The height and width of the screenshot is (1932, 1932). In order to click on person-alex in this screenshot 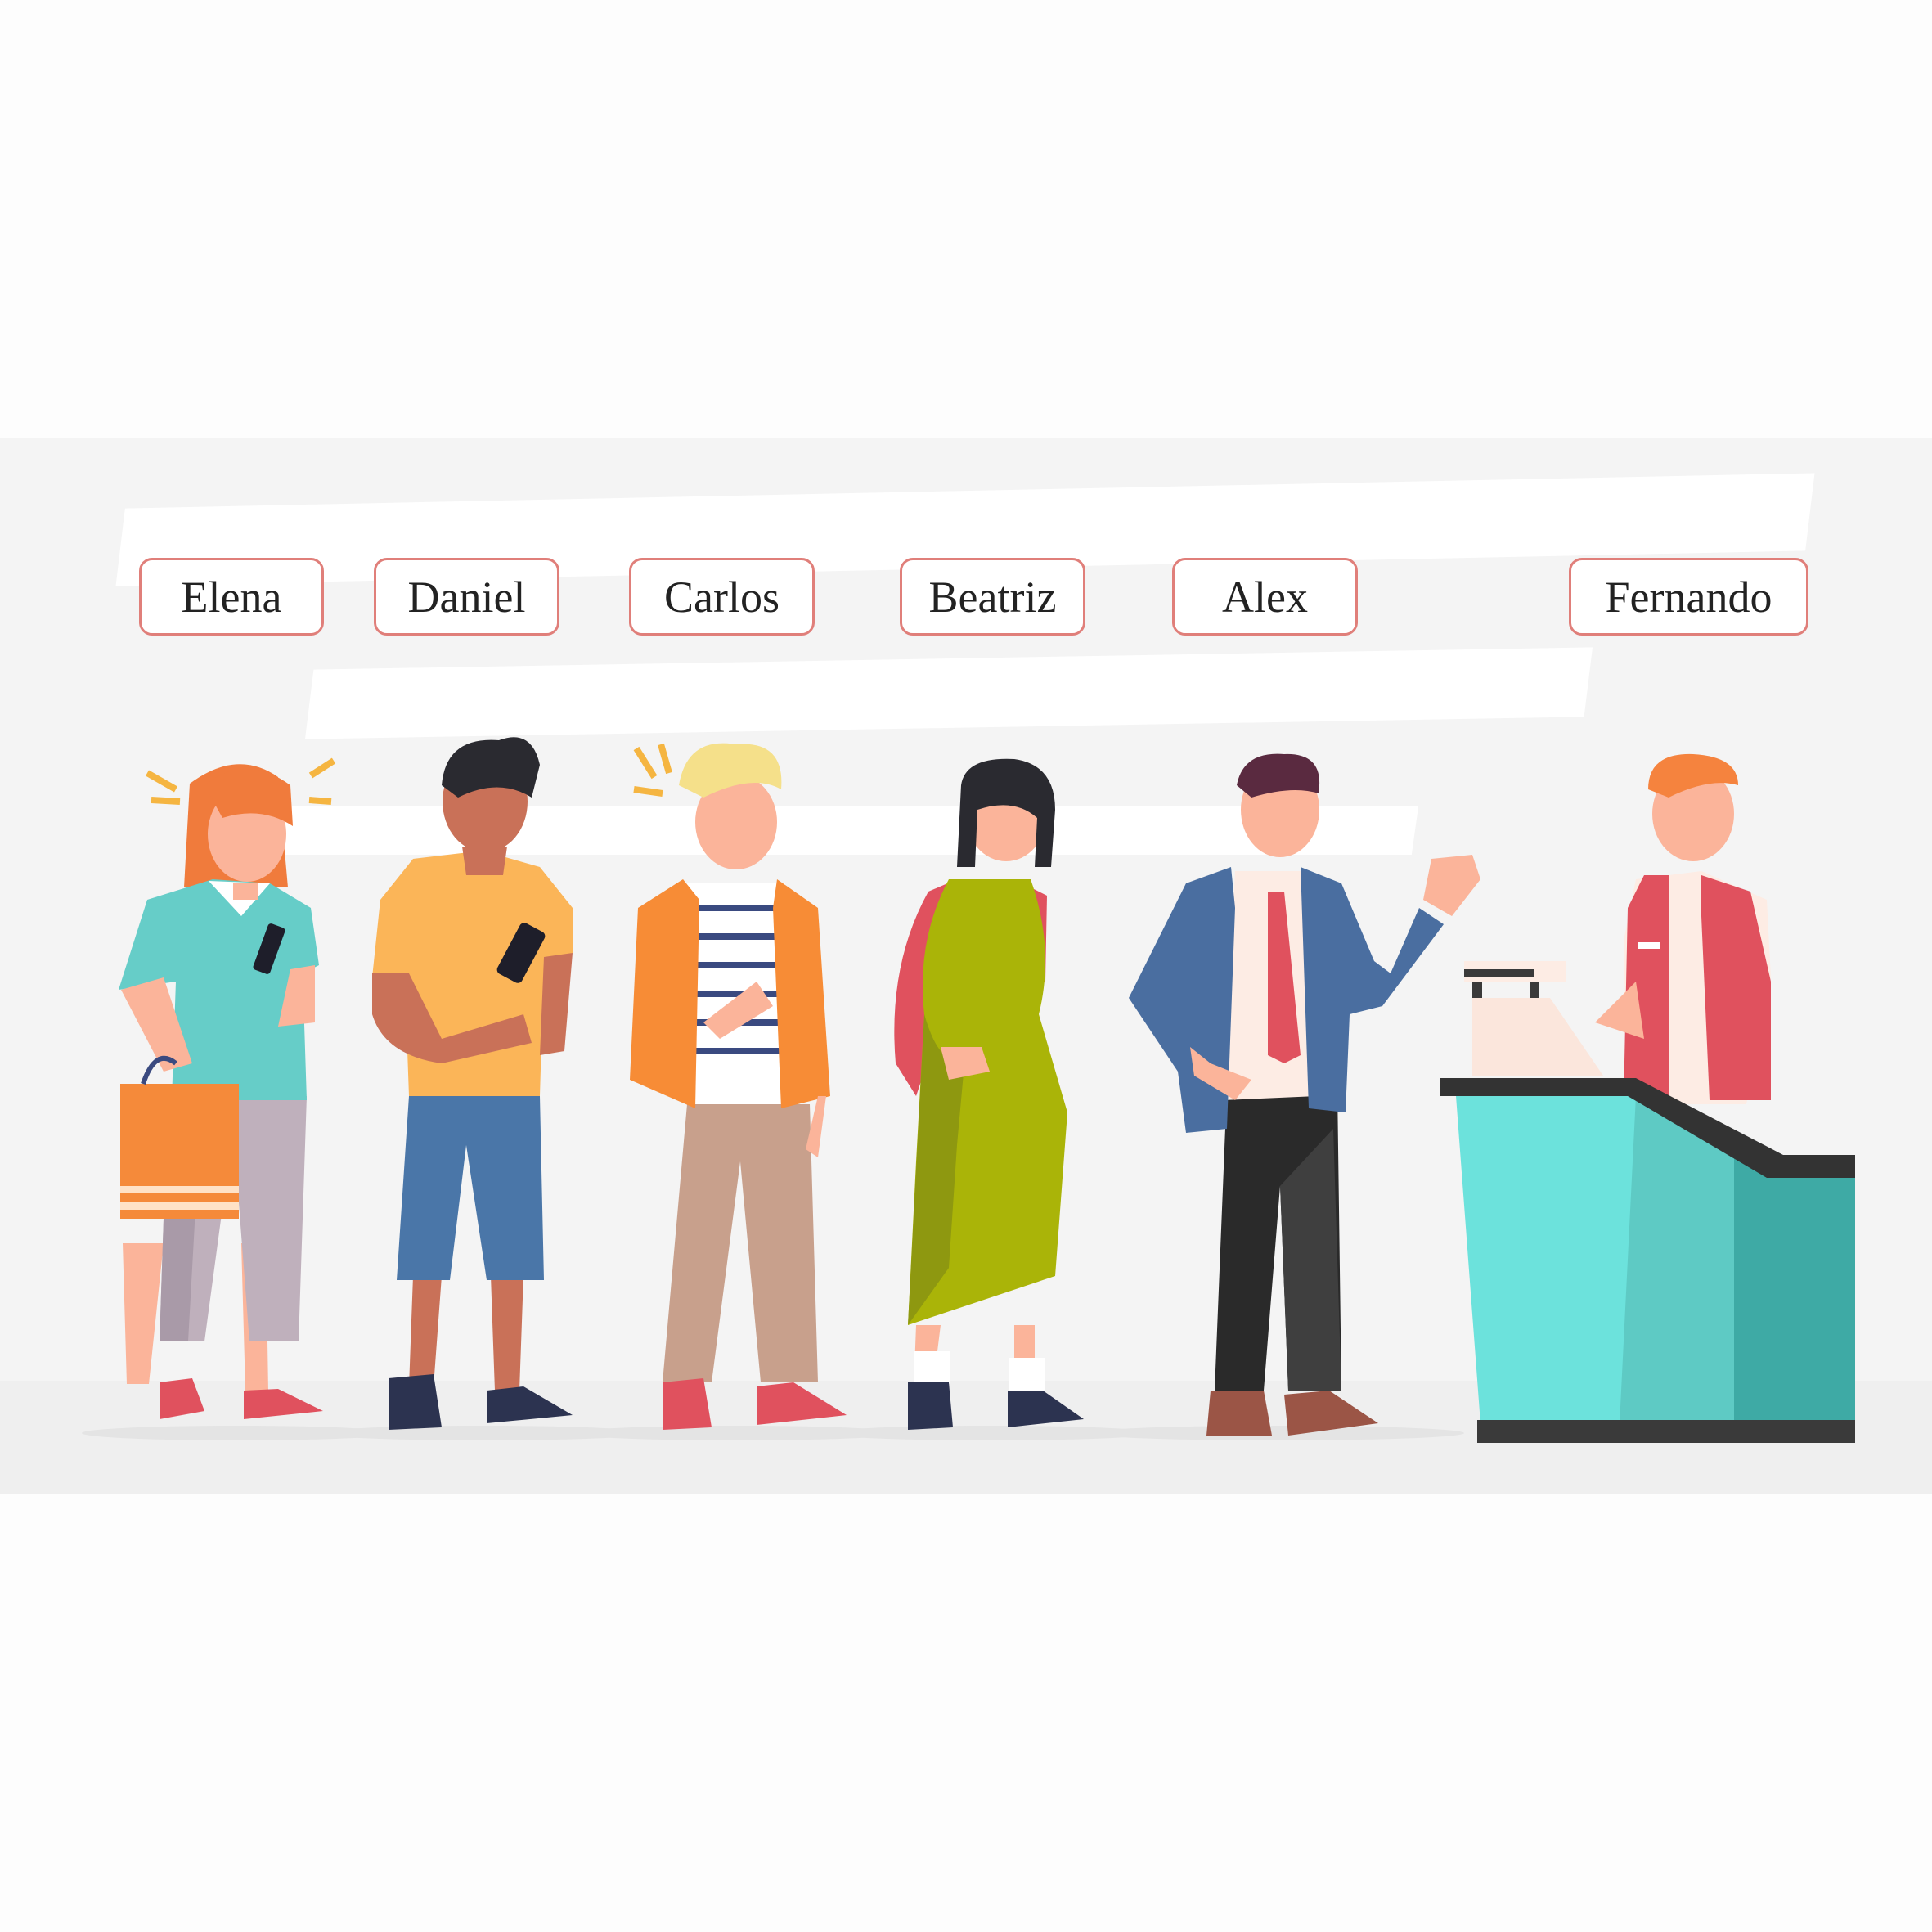, I will do `click(1304, 1095)`.